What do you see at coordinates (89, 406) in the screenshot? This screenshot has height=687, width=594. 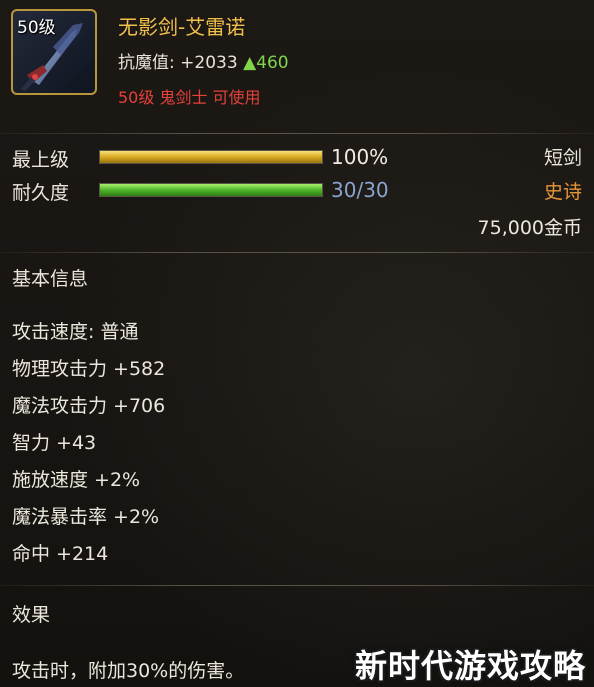 I see `stat-line: 魔法攻击力 +706` at bounding box center [89, 406].